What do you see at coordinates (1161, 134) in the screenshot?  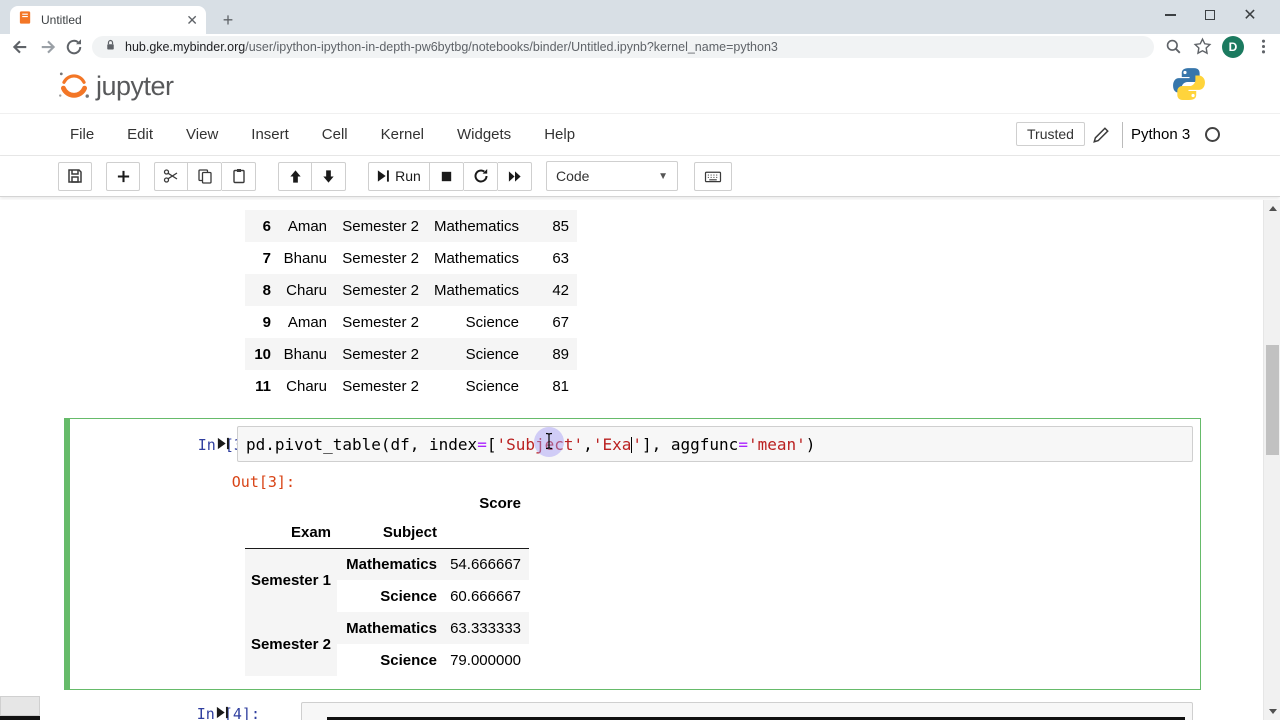 I see `kernel-name: Python 3` at bounding box center [1161, 134].